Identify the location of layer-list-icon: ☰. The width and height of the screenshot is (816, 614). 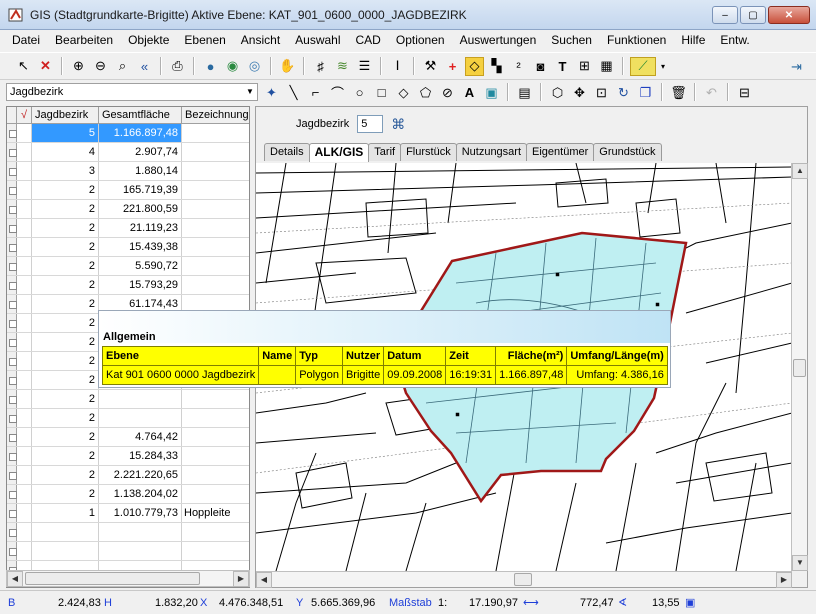
(364, 66).